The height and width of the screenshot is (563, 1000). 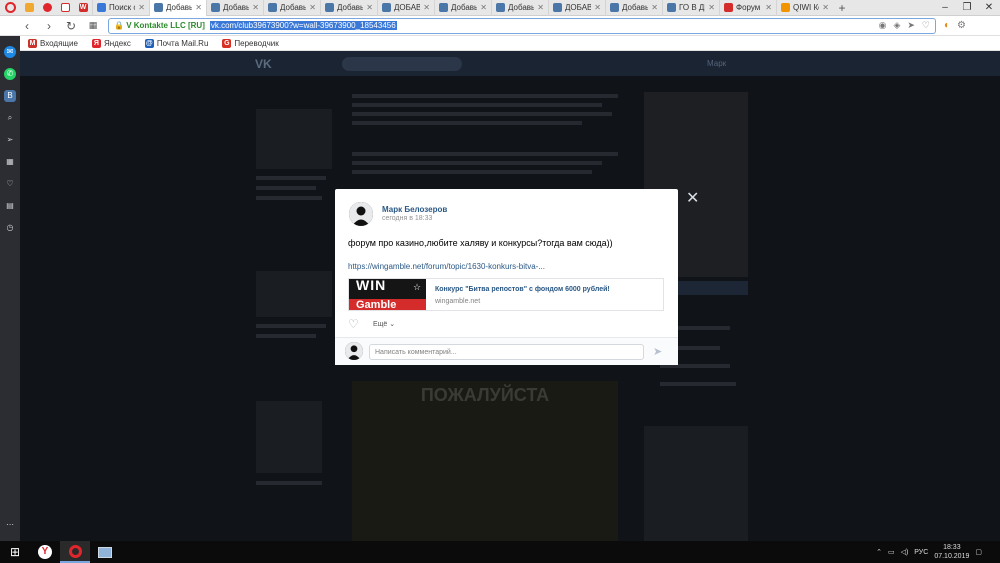 What do you see at coordinates (10, 206) in the screenshot?
I see `news-icon: ▤` at bounding box center [10, 206].